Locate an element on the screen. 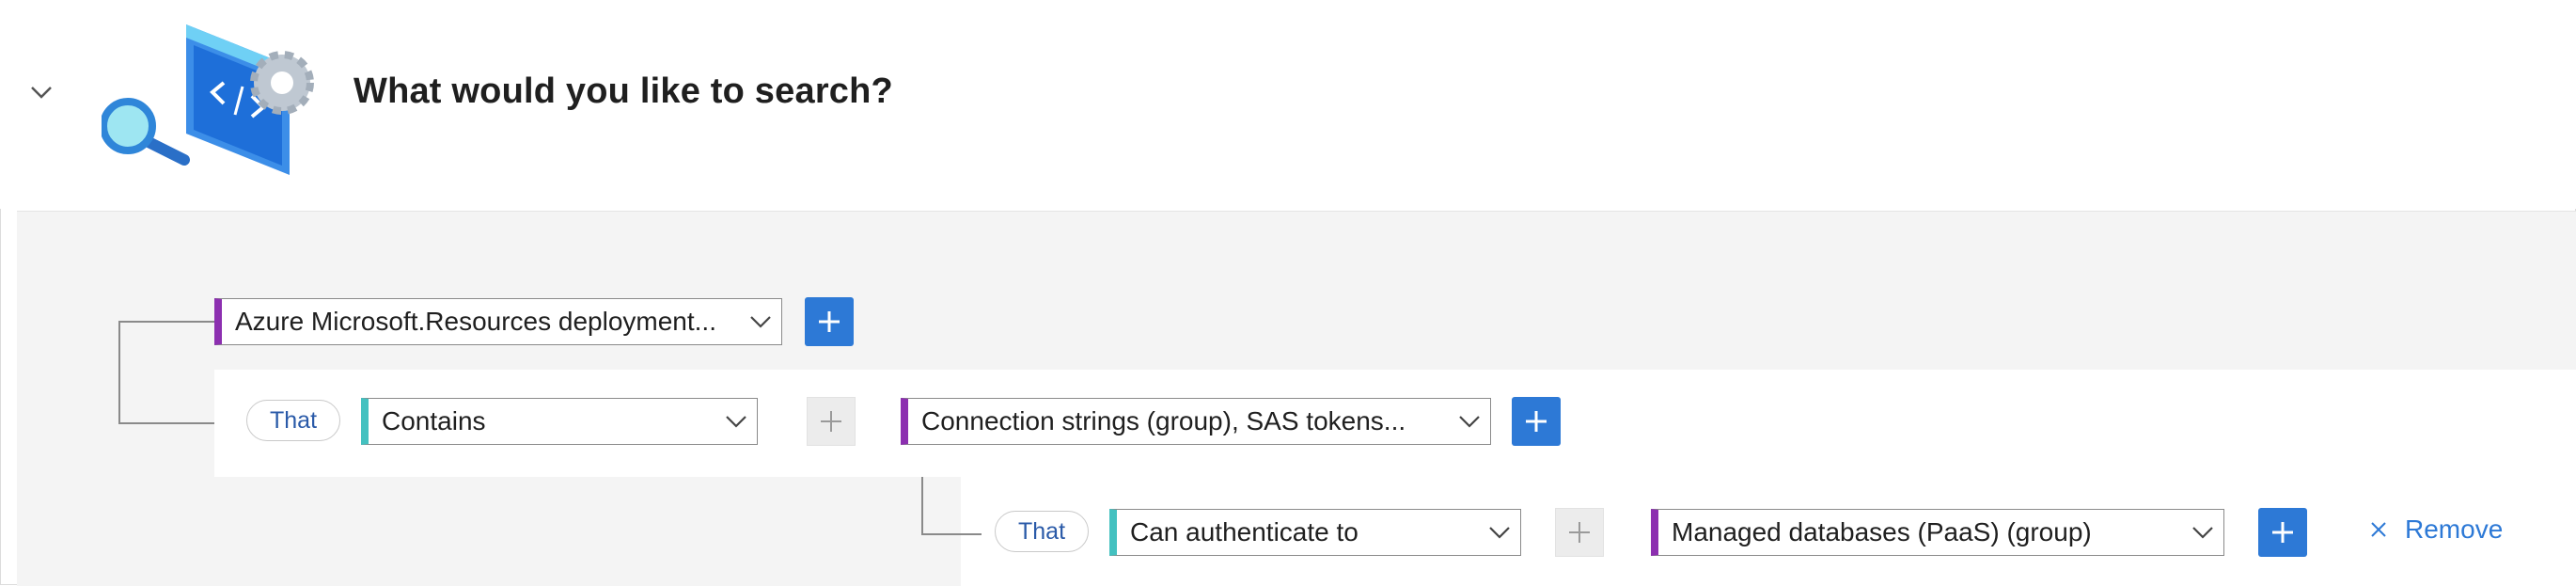 This screenshot has width=2576, height=586. close-icon is located at coordinates (2379, 529).